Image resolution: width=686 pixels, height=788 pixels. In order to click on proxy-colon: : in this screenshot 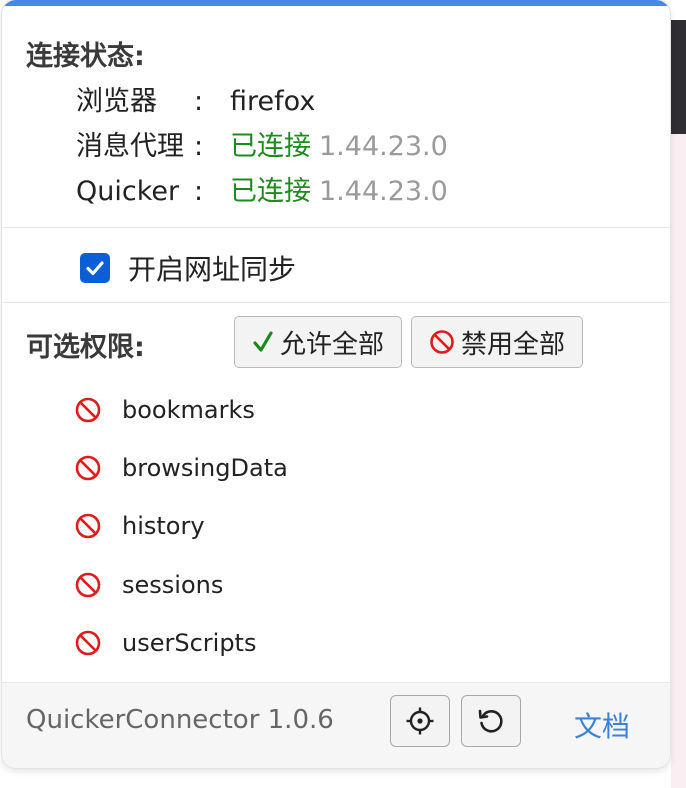, I will do `click(199, 146)`.